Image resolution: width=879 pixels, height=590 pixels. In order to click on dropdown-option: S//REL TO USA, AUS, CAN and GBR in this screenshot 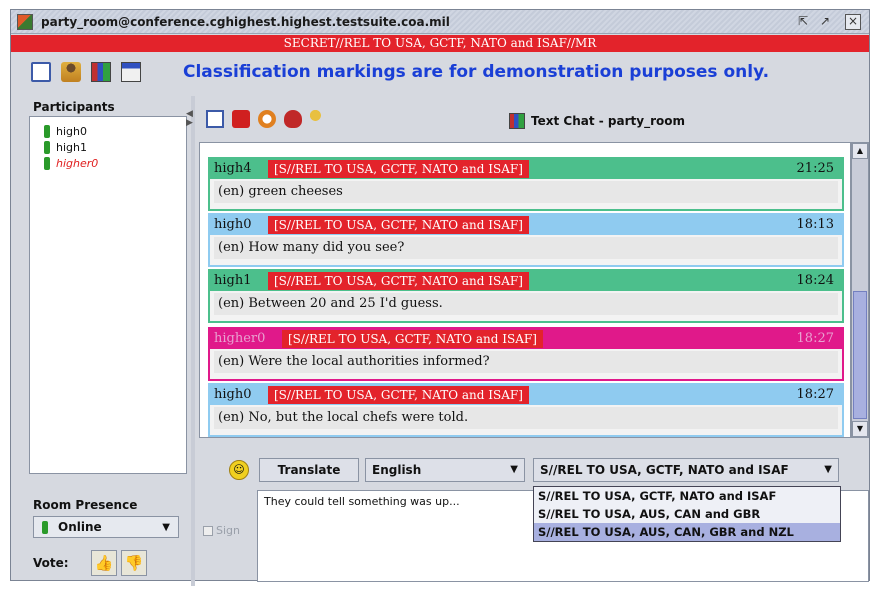, I will do `click(687, 514)`.